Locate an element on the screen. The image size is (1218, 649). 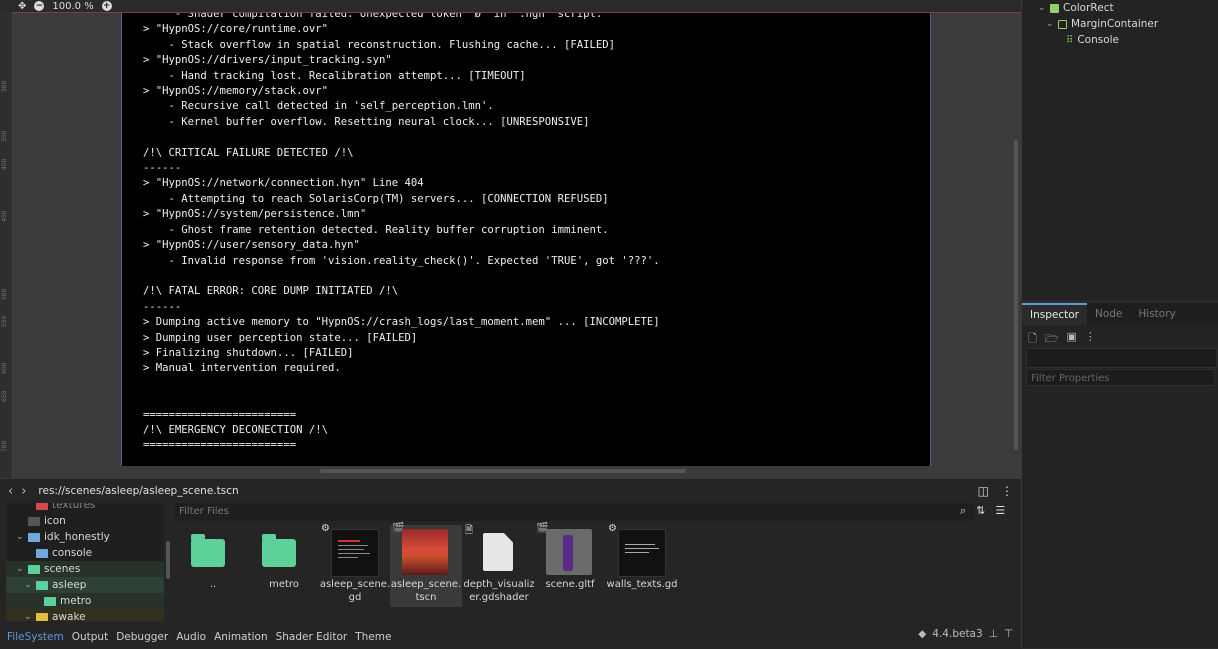
file-label: walls_texts.gd is located at coordinates (642, 584).